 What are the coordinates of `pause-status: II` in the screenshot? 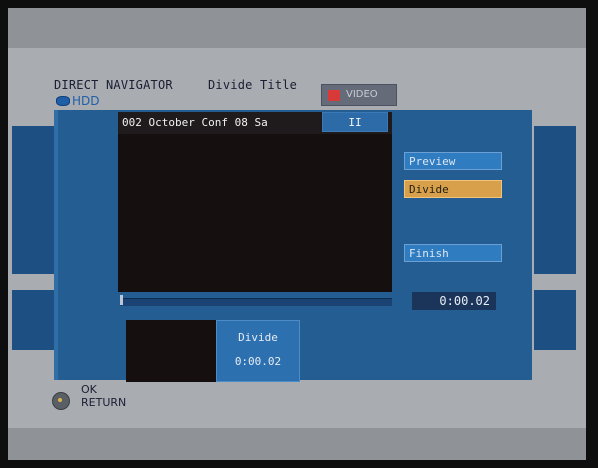 It's located at (355, 122).